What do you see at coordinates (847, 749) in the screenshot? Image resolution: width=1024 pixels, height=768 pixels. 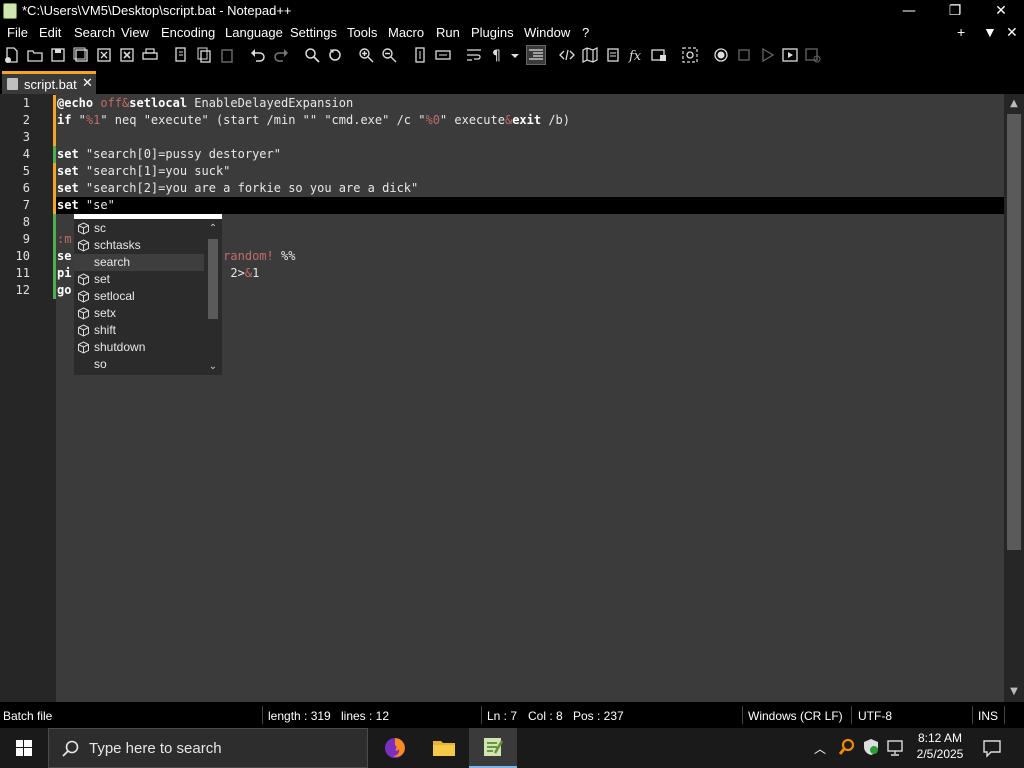 I see `search-tool-tray-icon` at bounding box center [847, 749].